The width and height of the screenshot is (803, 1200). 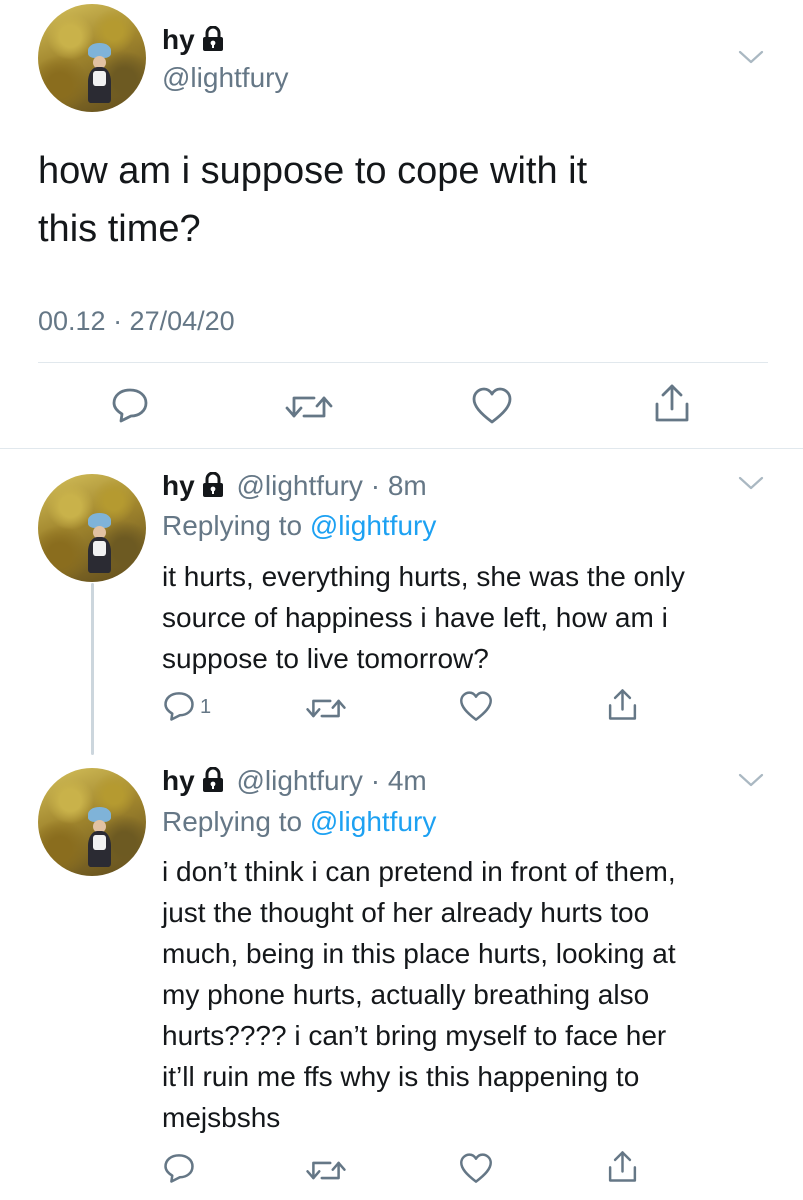 I want to click on reply-text-line: mejsbshs, so click(x=221, y=1117).